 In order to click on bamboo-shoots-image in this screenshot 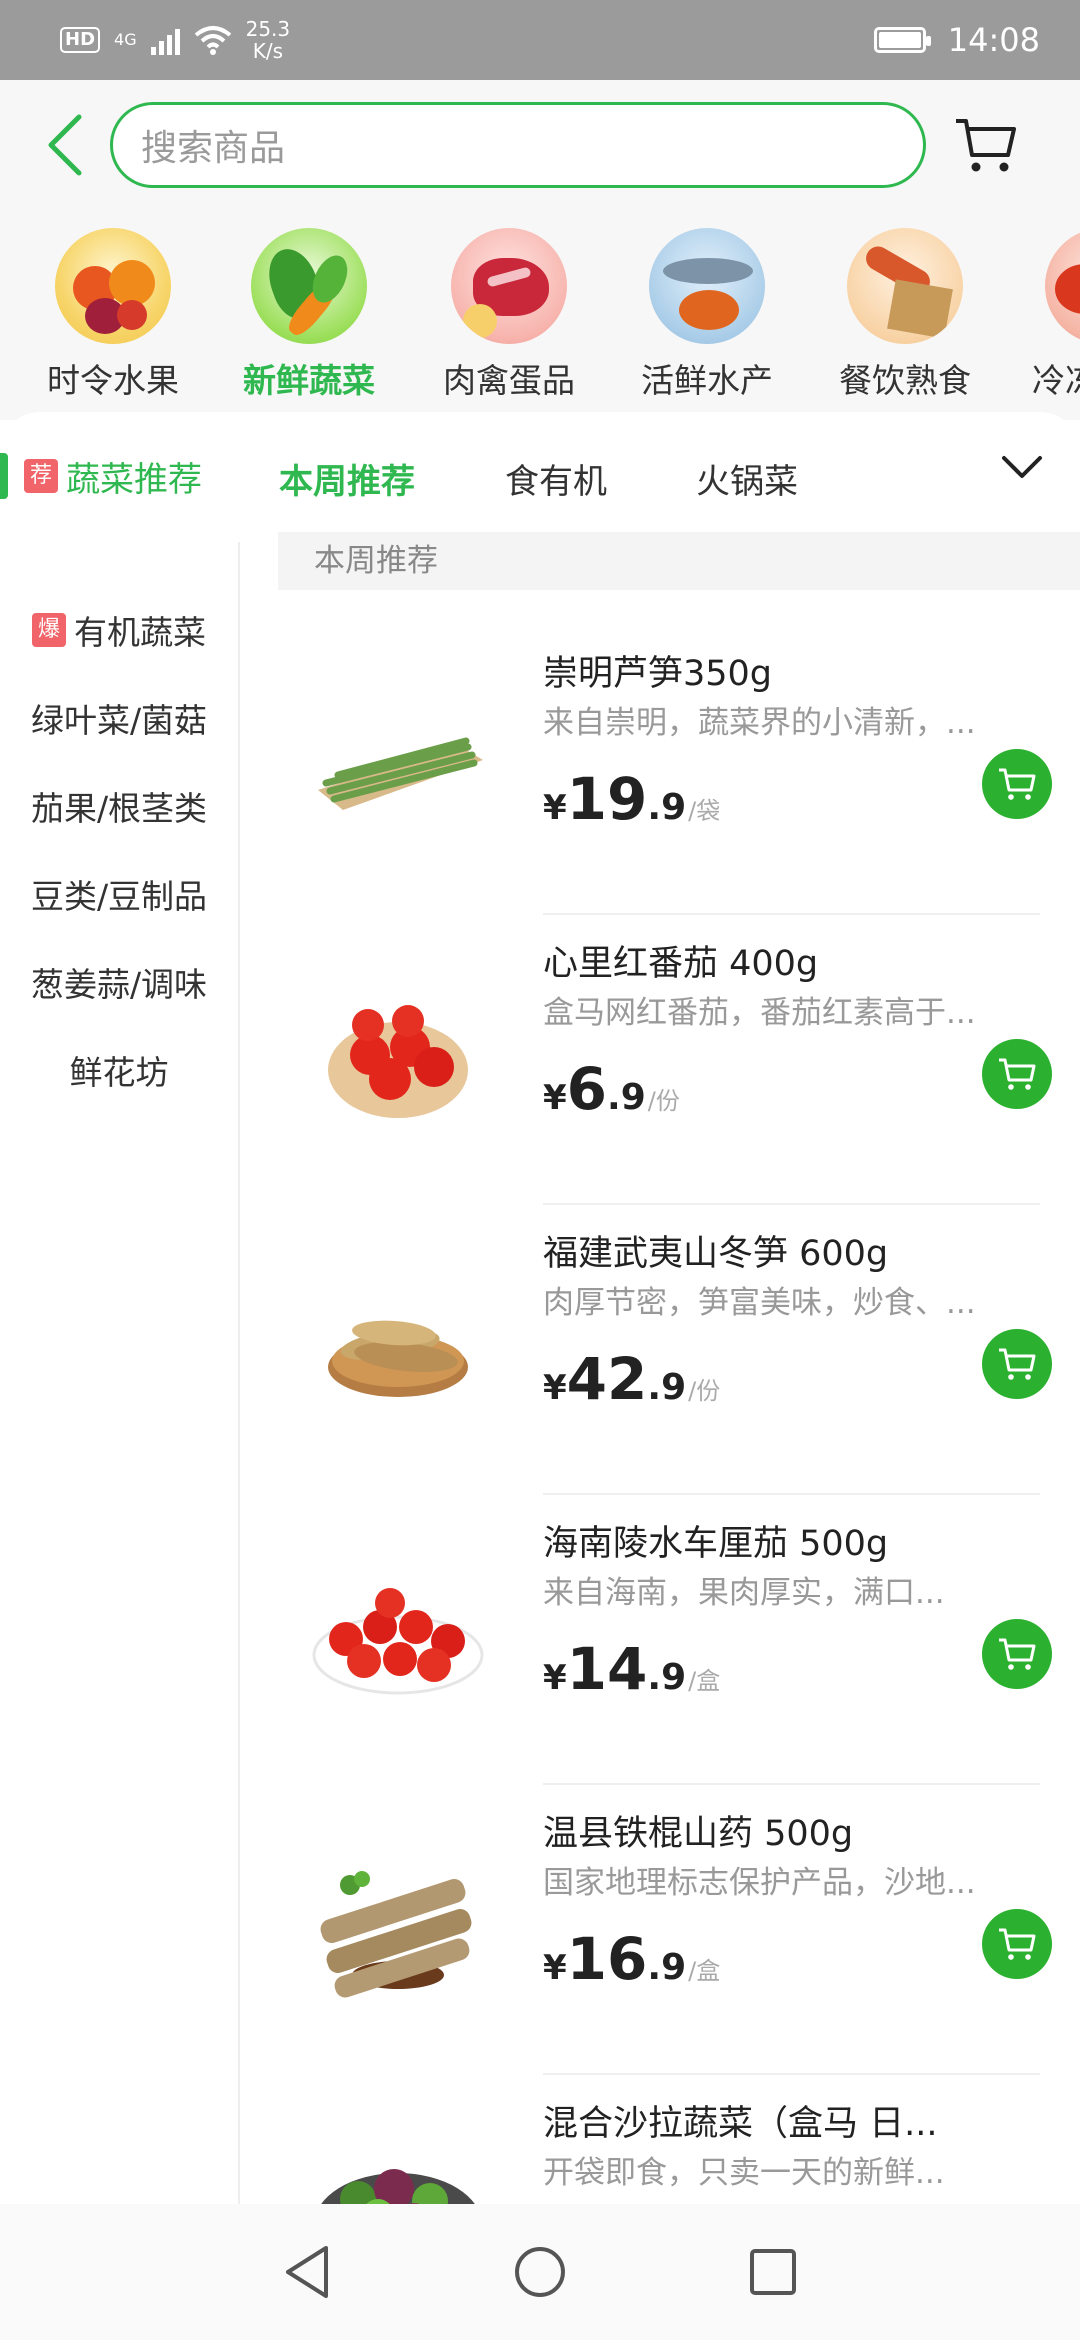, I will do `click(398, 1358)`.